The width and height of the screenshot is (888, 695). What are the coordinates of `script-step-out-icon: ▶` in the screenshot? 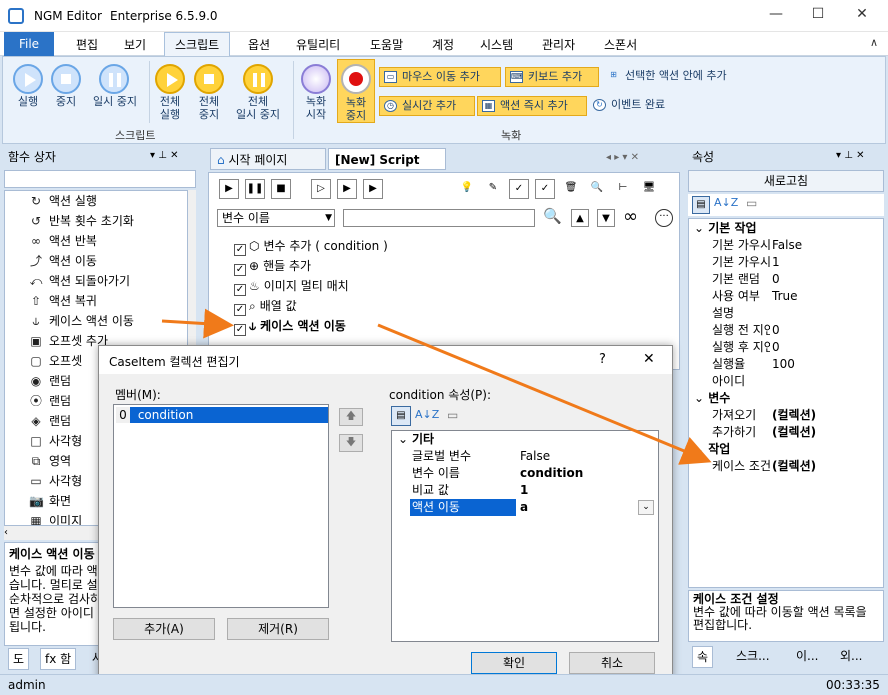 It's located at (373, 189).